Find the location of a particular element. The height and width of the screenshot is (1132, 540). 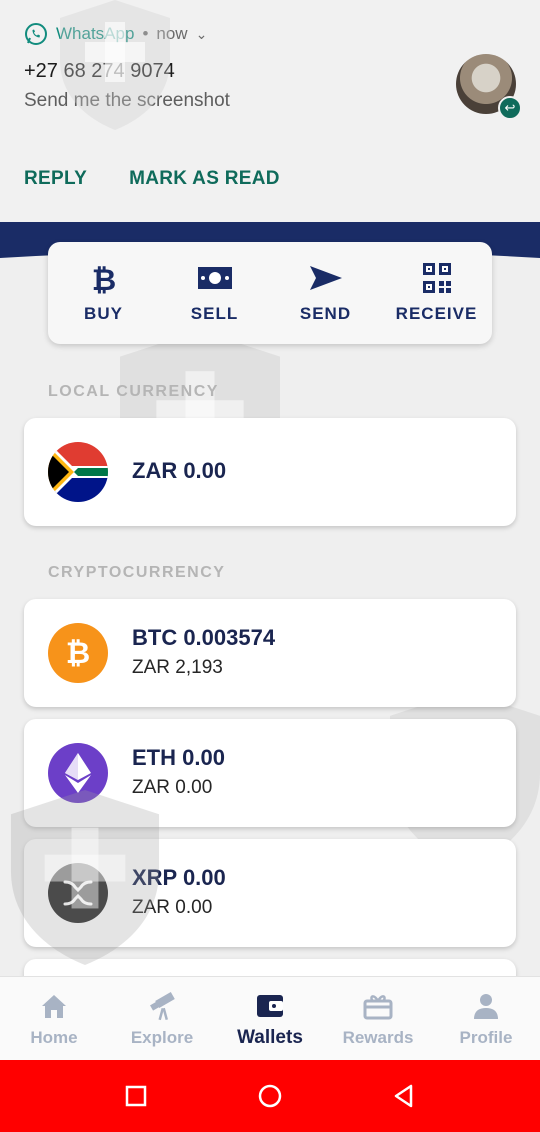

eth-balance: ETH 0.00 is located at coordinates (178, 757).